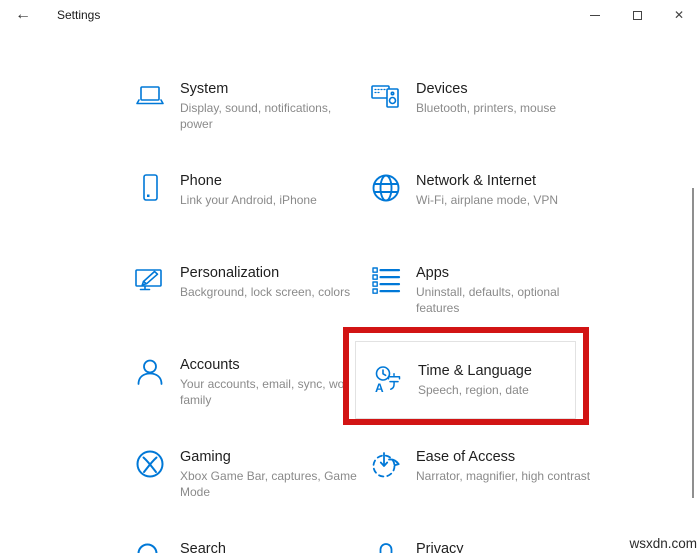 This screenshot has height=553, width=700. I want to click on xbox-icon, so click(150, 464).